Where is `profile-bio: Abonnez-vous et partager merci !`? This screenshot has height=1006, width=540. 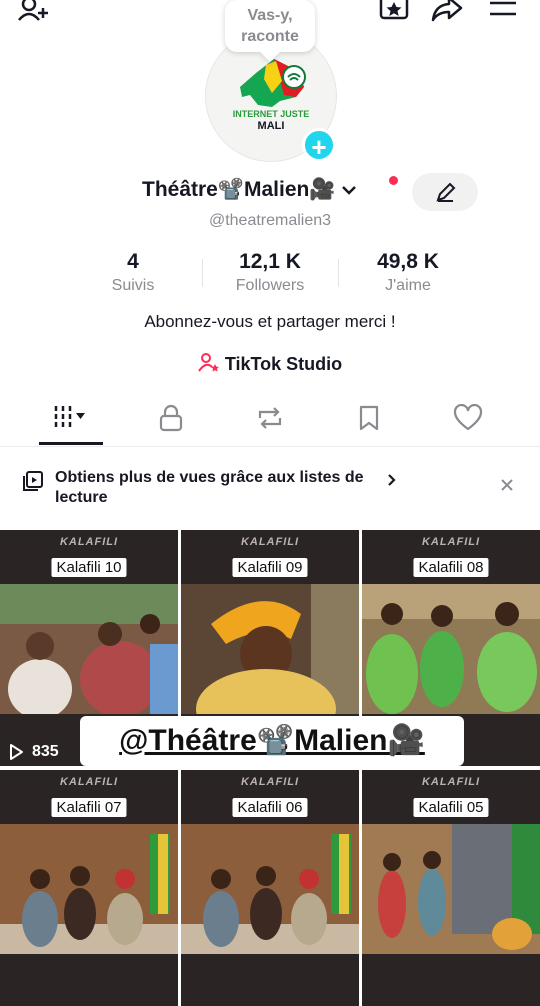 profile-bio: Abonnez-vous et partager merci ! is located at coordinates (270, 321).